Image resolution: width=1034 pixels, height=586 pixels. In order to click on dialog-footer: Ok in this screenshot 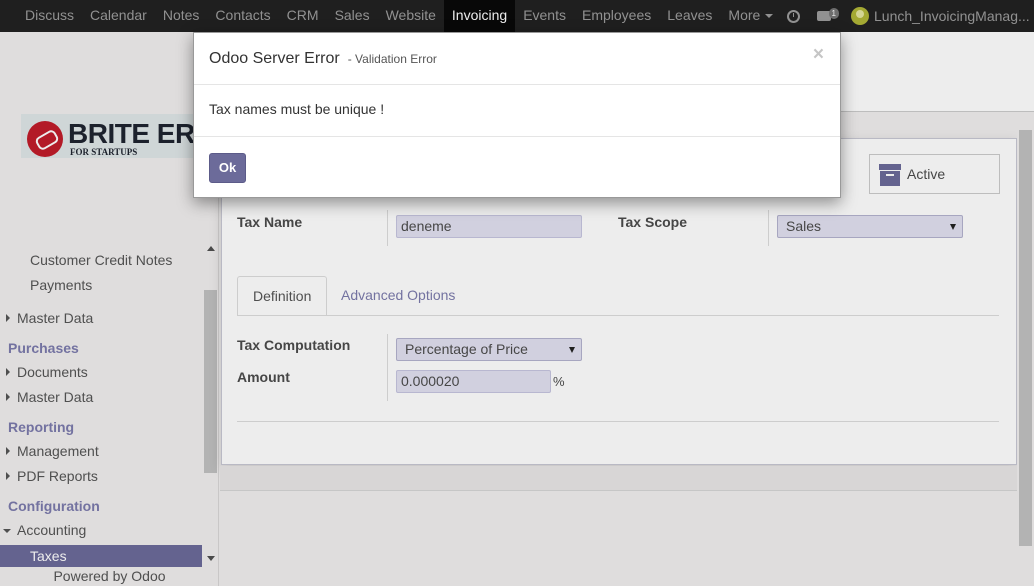, I will do `click(517, 166)`.